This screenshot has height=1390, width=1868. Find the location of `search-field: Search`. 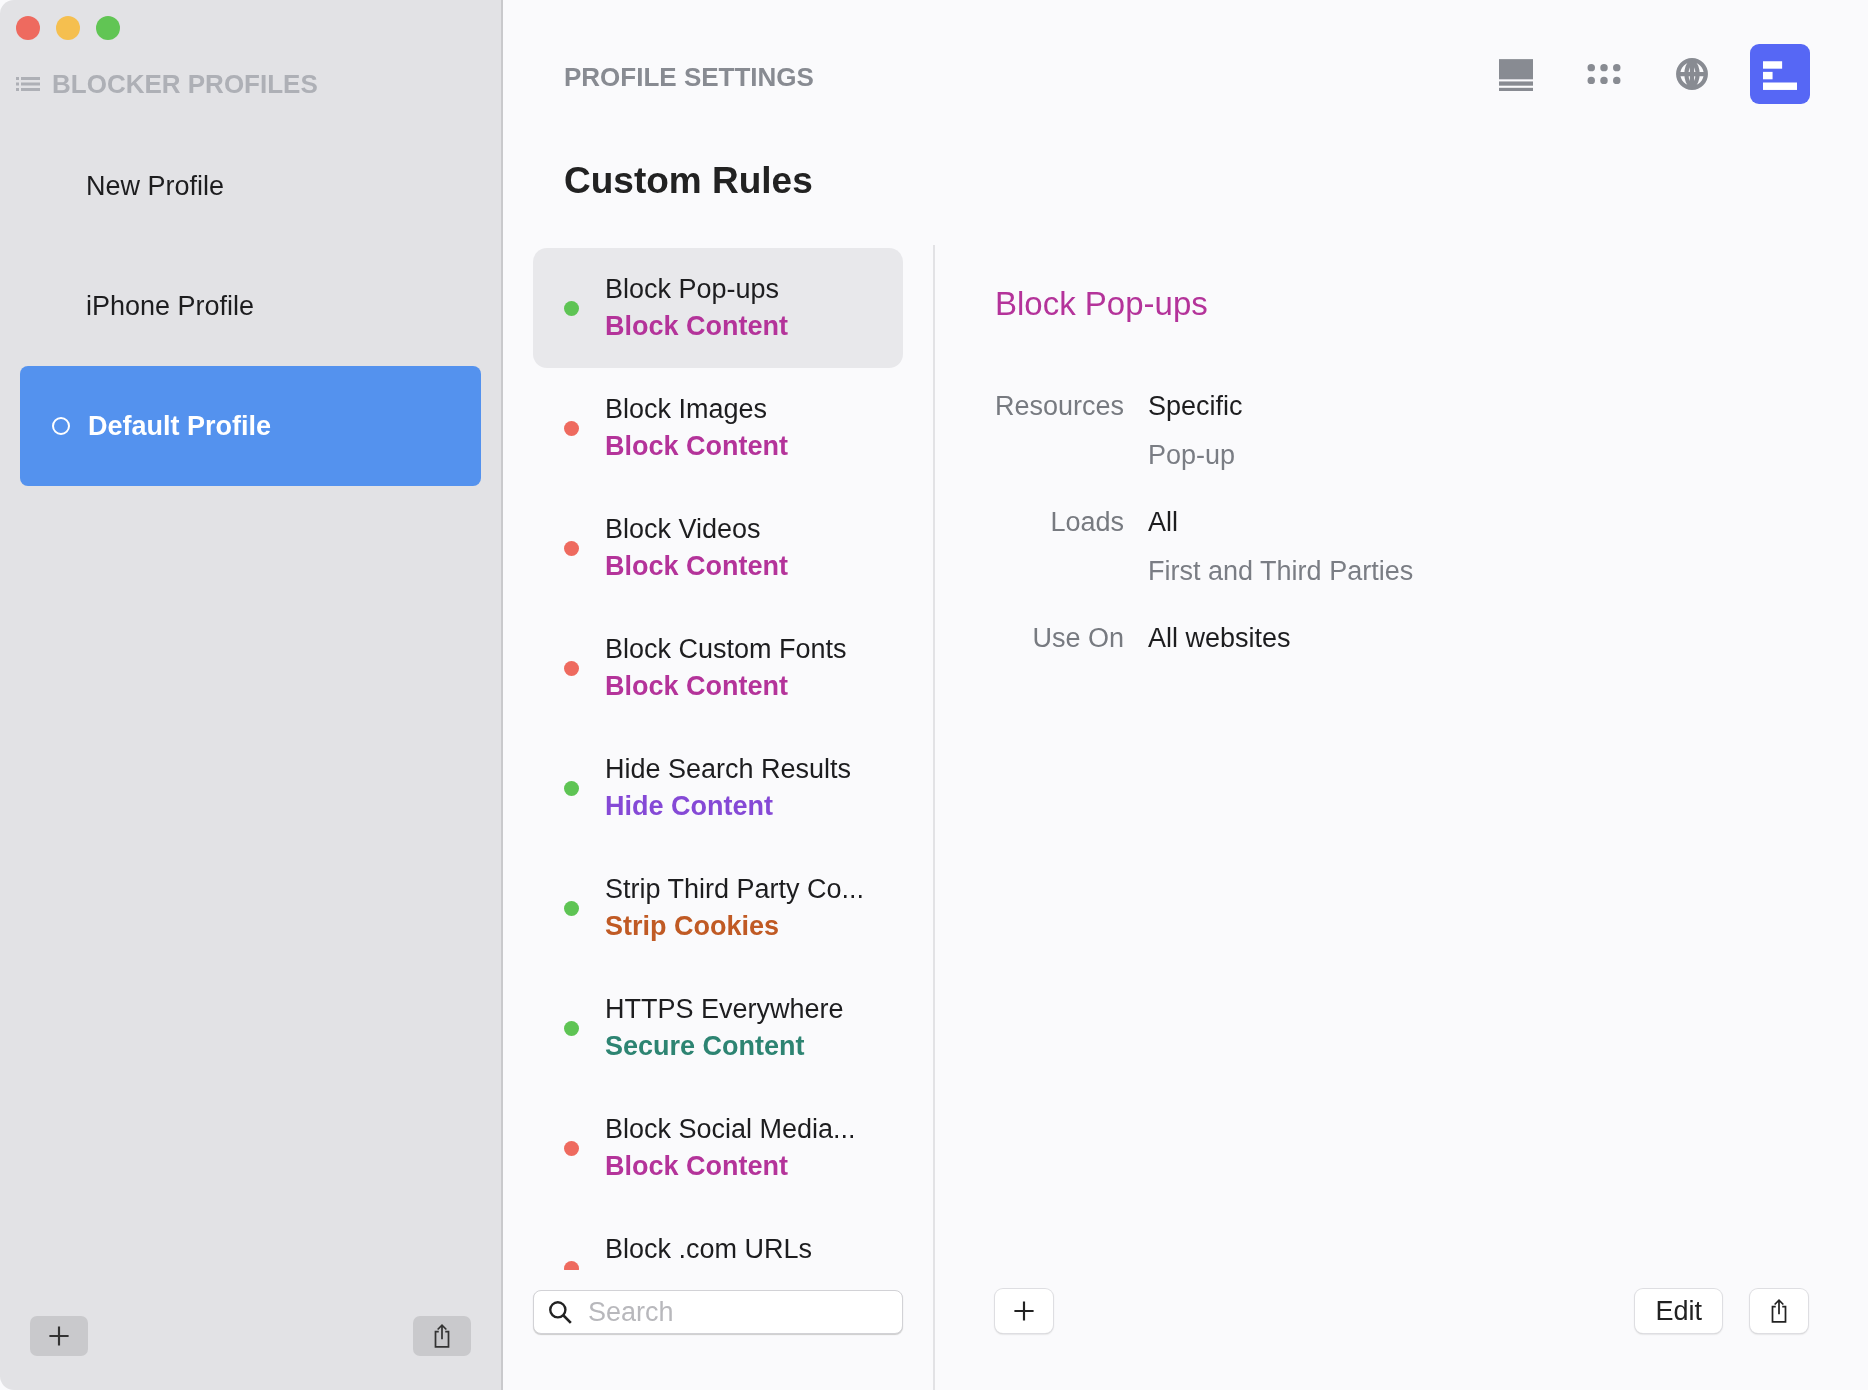

search-field: Search is located at coordinates (718, 1312).